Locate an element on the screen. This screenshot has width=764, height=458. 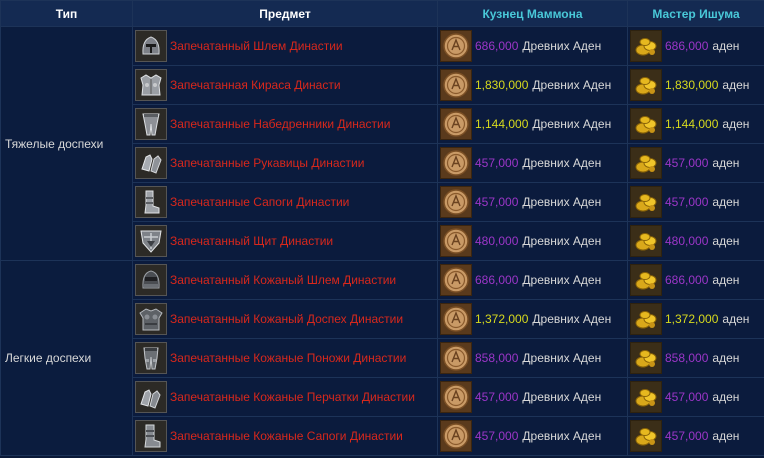
smith-price-cell: 858,000 Древних Аден is located at coordinates (532, 358).